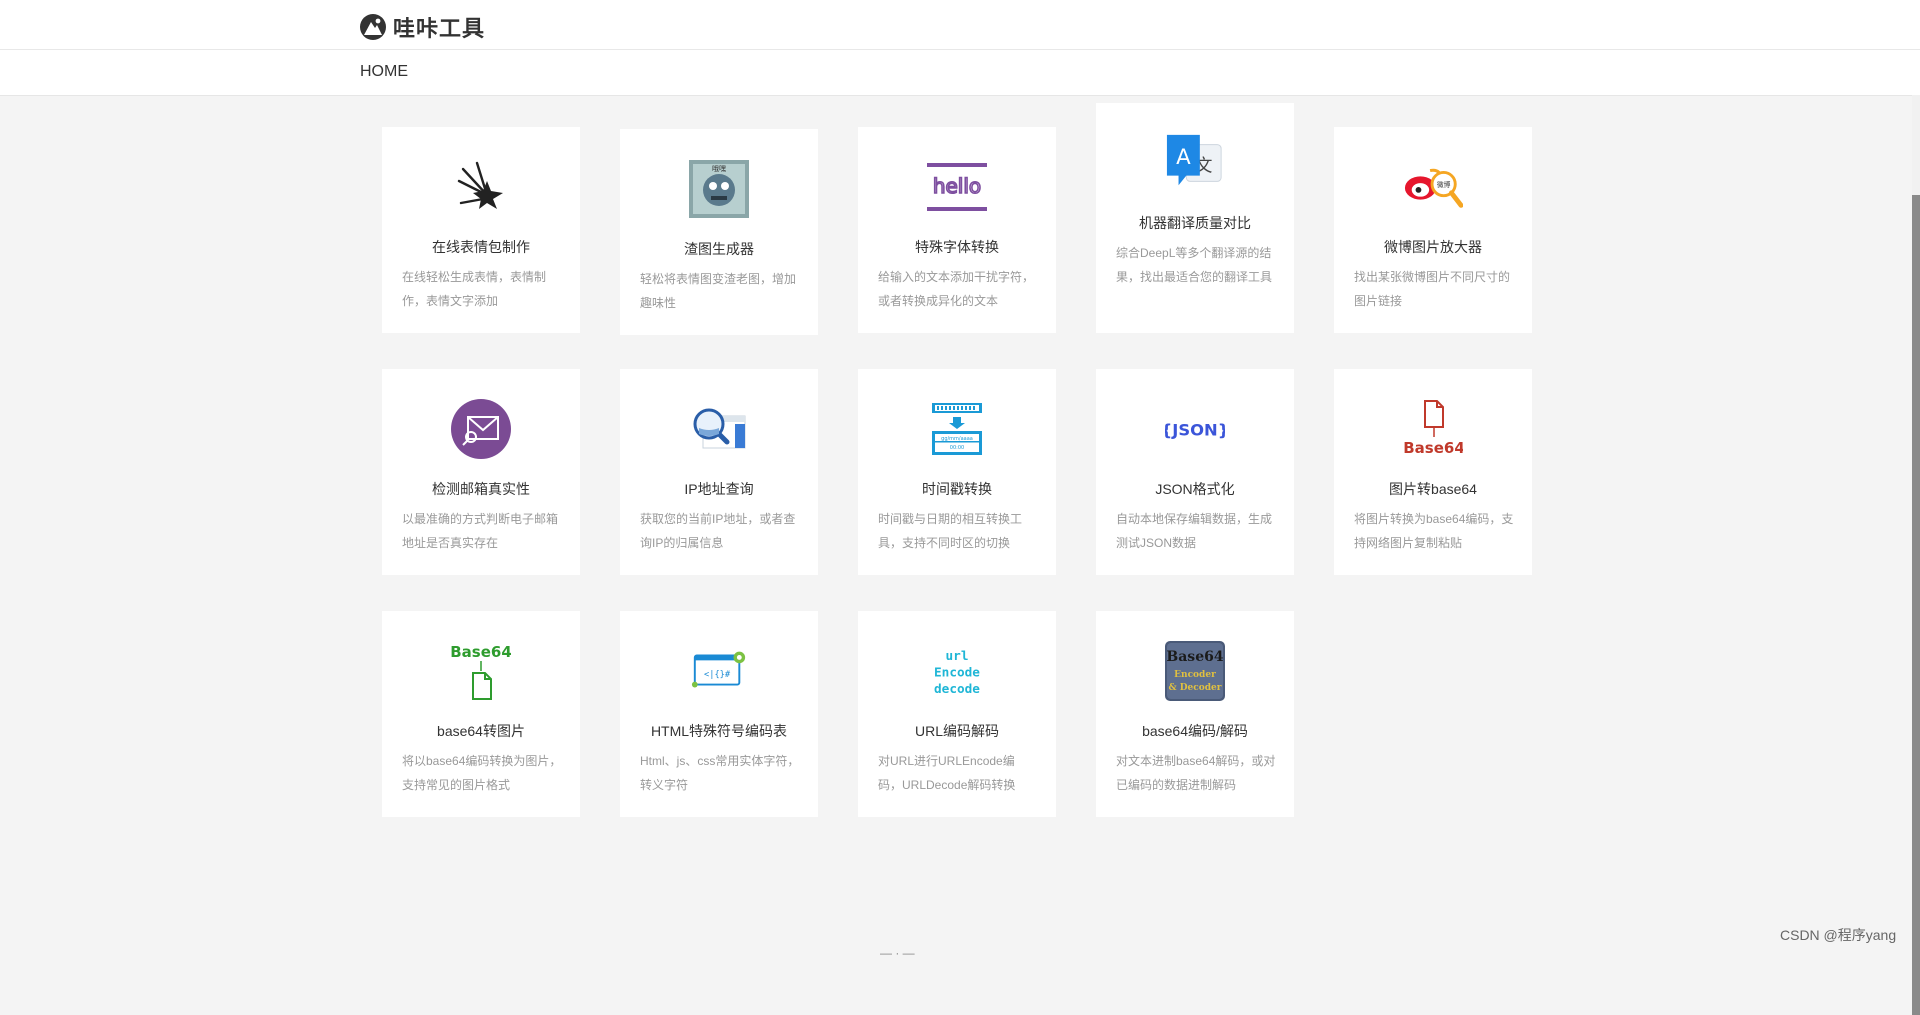 The height and width of the screenshot is (1015, 1920). What do you see at coordinates (373, 27) in the screenshot?
I see `mountain-logo-icon` at bounding box center [373, 27].